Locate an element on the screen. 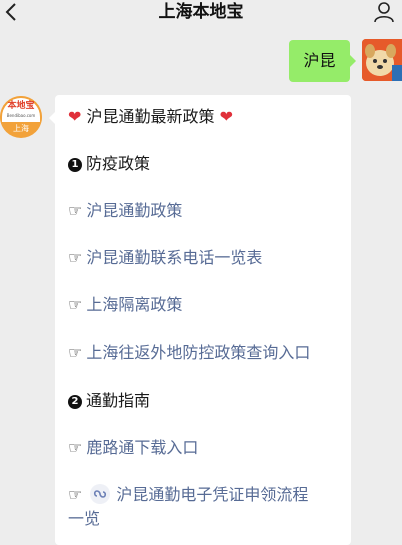 The height and width of the screenshot is (545, 402). link-item: ☞ 上海隔离政策 is located at coordinates (125, 305).